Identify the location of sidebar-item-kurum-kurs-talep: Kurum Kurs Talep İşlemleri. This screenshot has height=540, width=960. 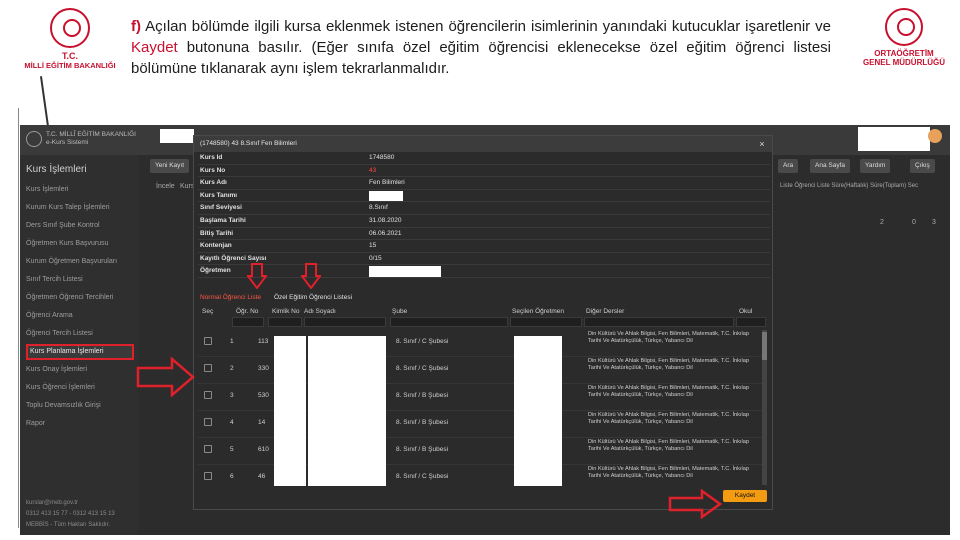
(80, 208).